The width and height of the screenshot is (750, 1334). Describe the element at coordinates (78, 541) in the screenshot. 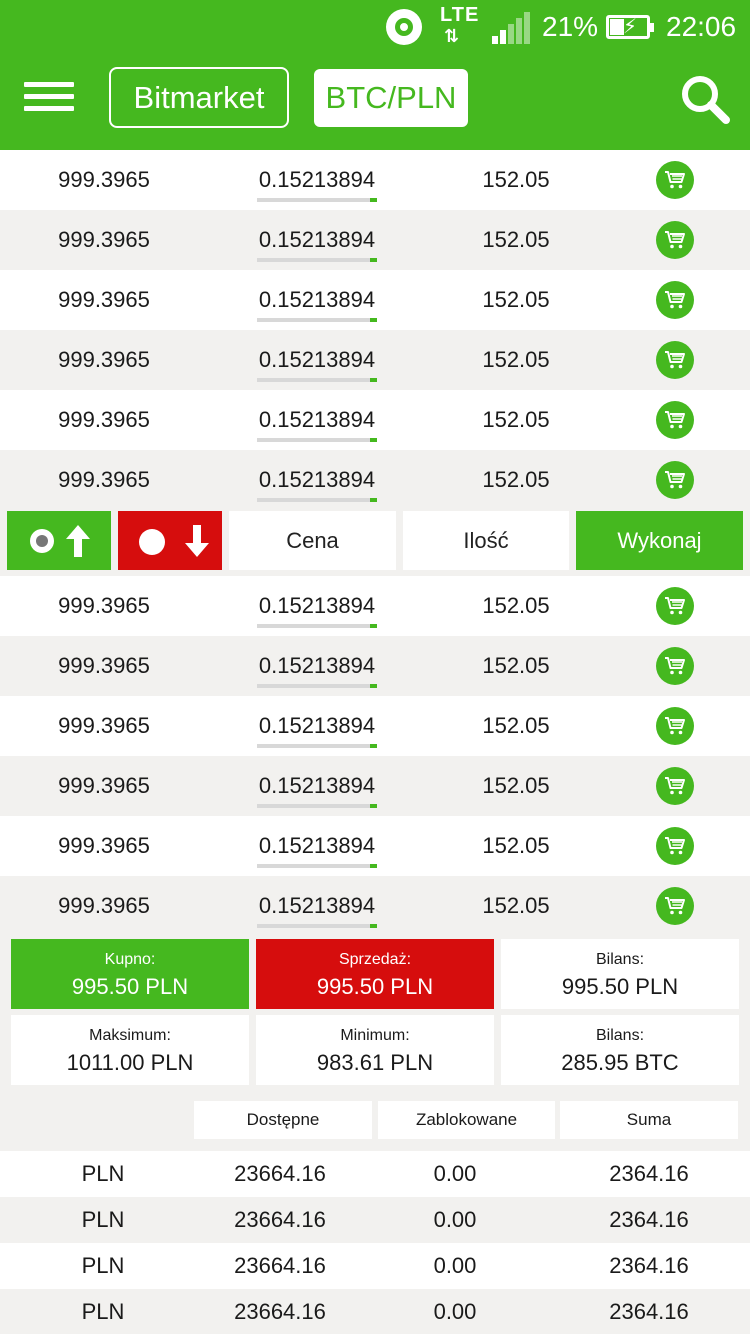

I see `arrow-up-icon` at that location.